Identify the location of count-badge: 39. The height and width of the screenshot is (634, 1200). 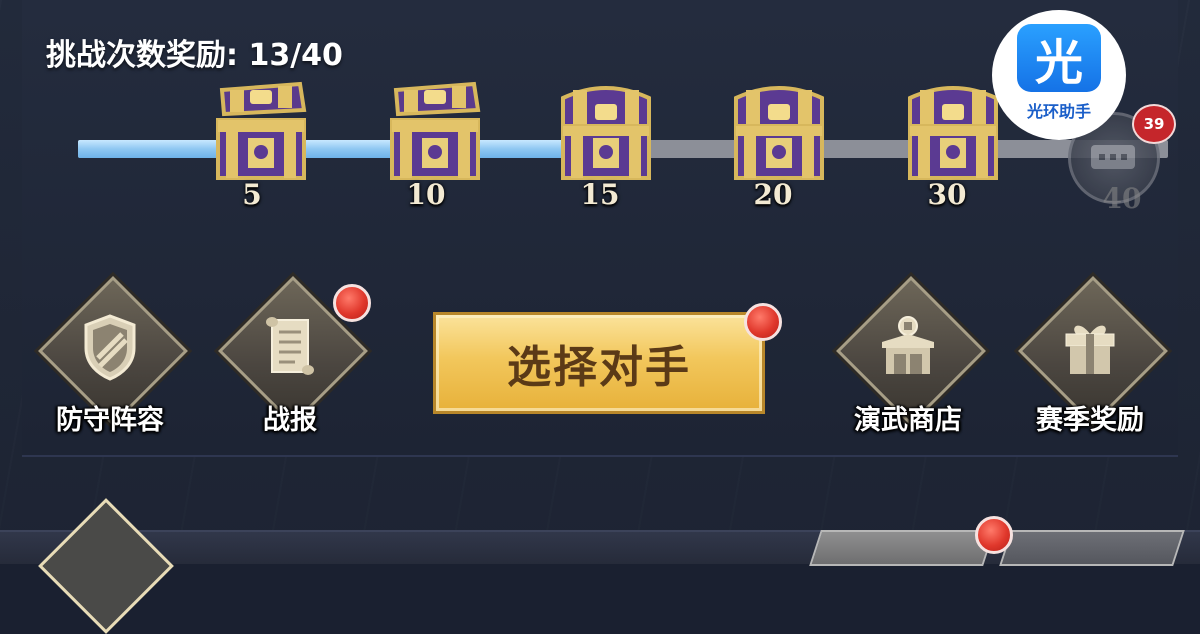
(1154, 124).